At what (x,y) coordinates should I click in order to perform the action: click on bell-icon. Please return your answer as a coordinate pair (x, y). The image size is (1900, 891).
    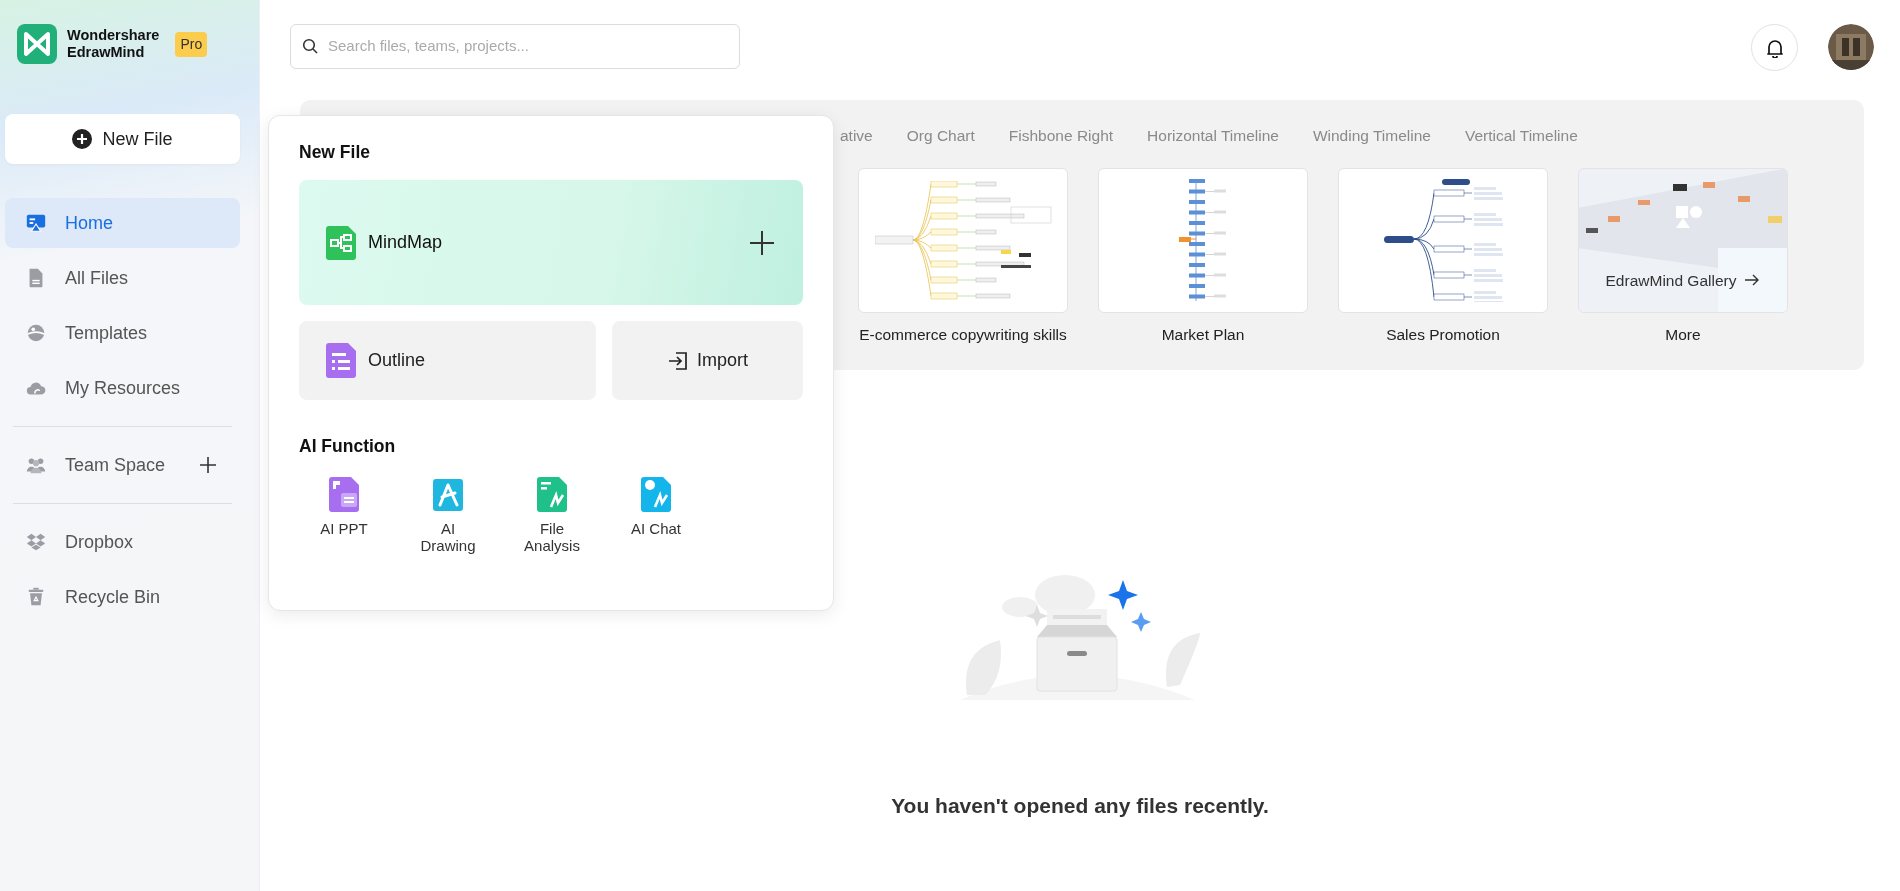
    Looking at the image, I should click on (1774, 47).